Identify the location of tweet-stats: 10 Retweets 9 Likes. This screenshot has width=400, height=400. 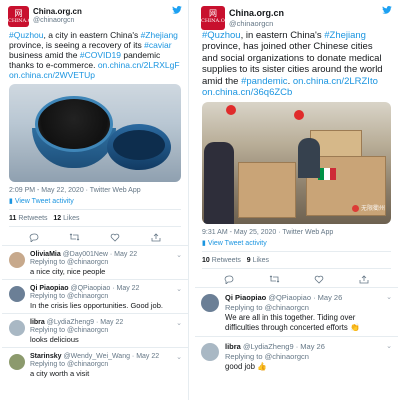
(235, 261).